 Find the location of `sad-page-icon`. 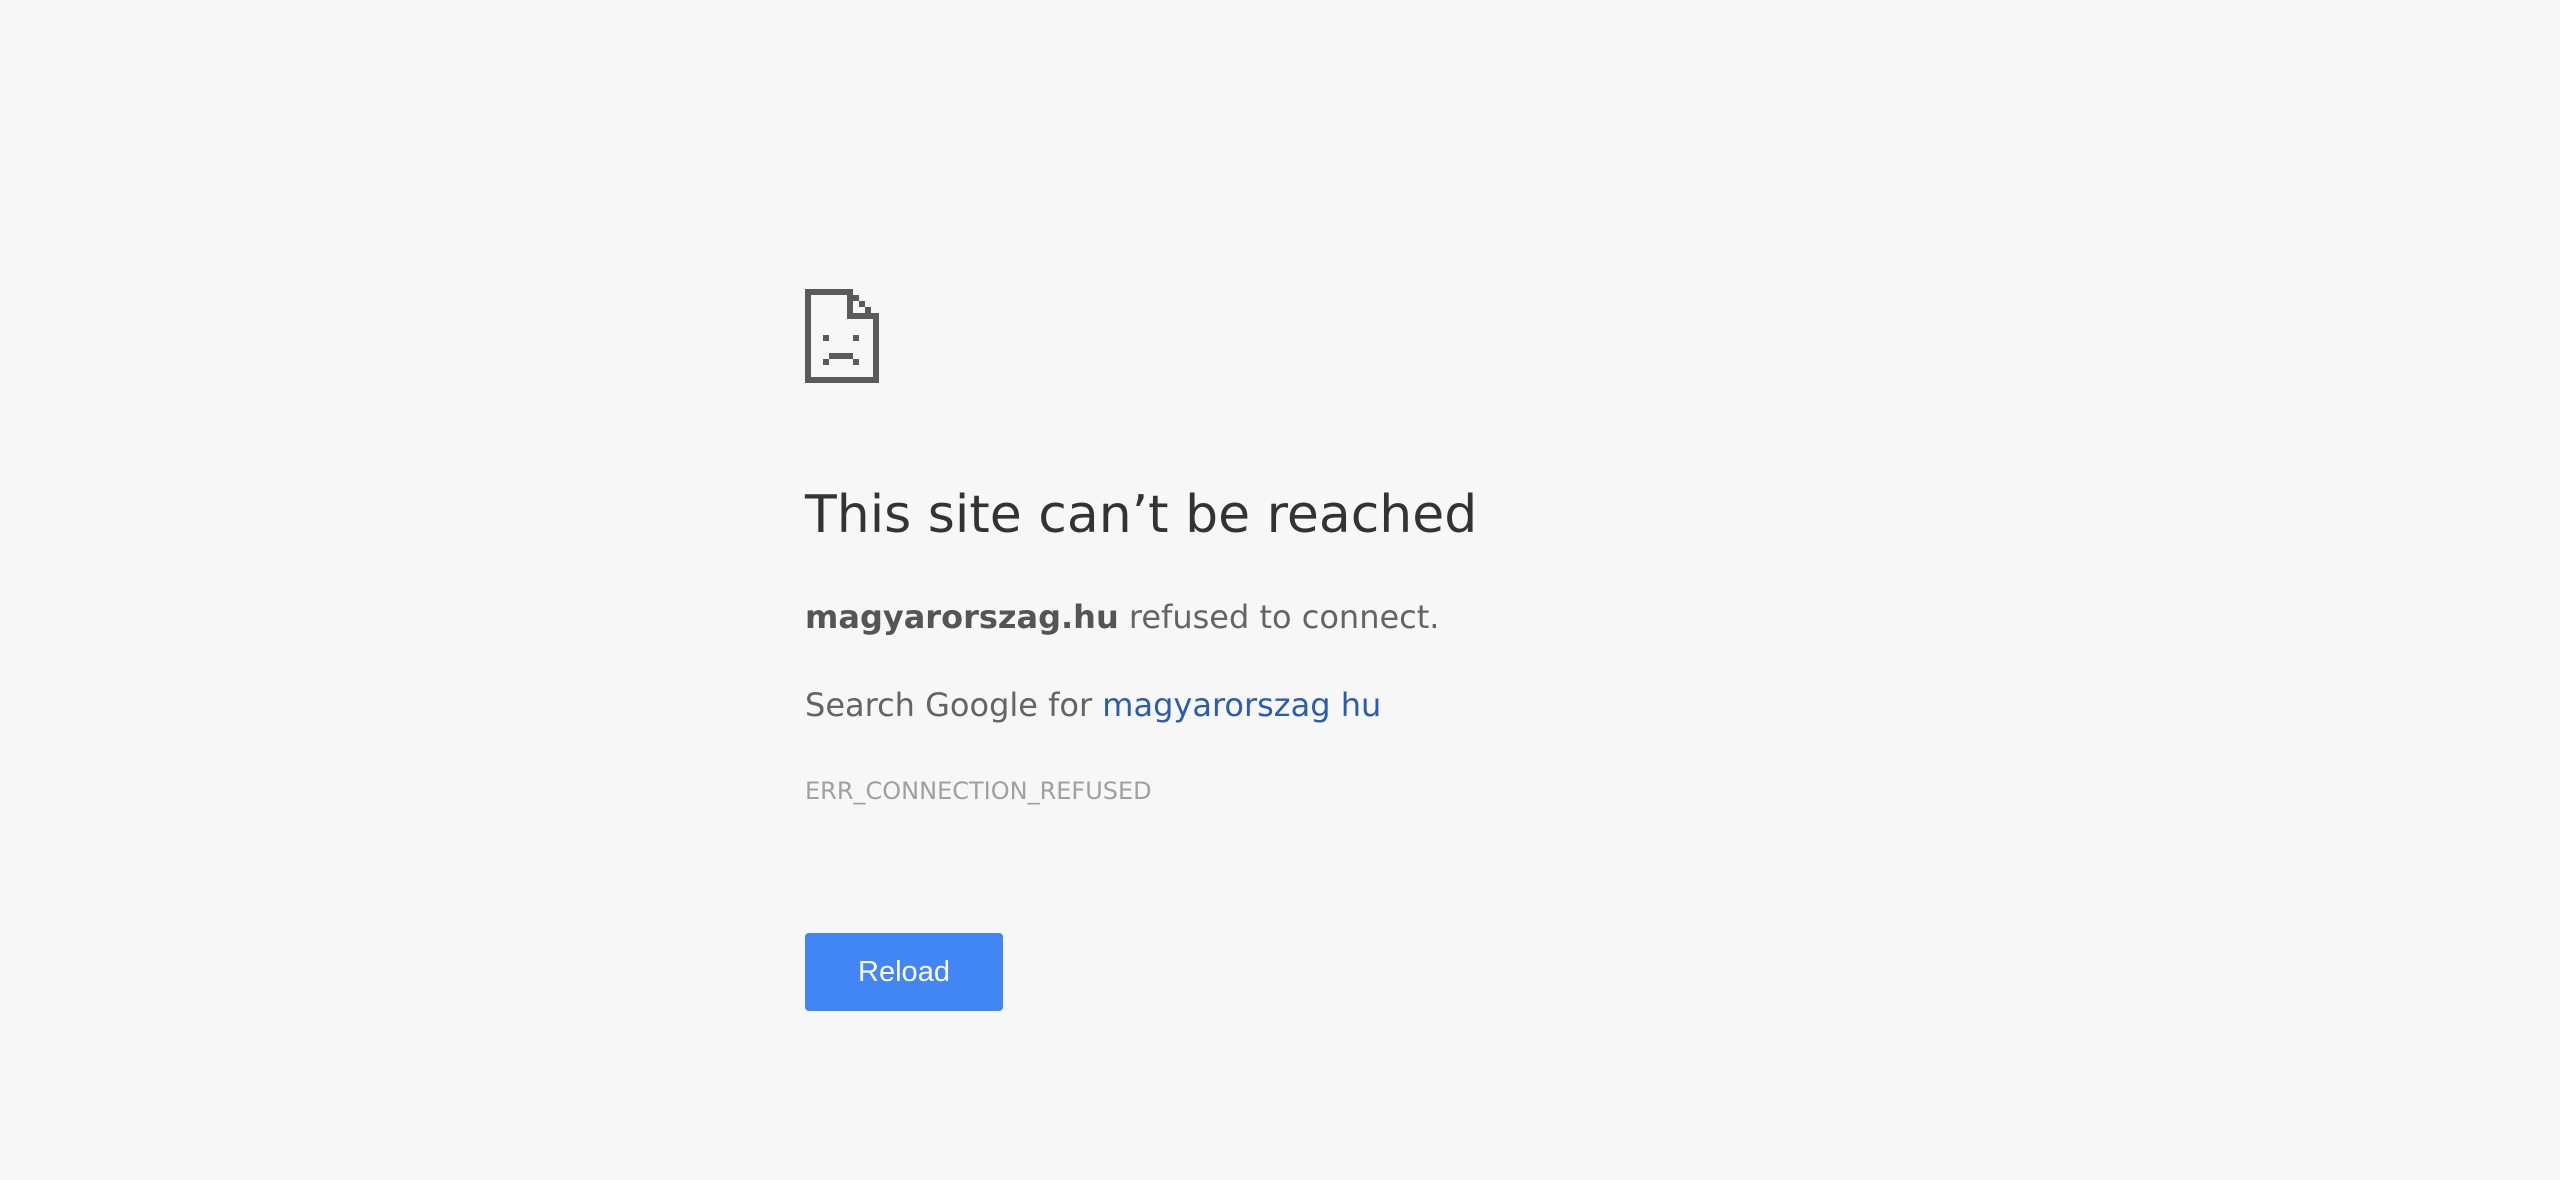

sad-page-icon is located at coordinates (842, 336).